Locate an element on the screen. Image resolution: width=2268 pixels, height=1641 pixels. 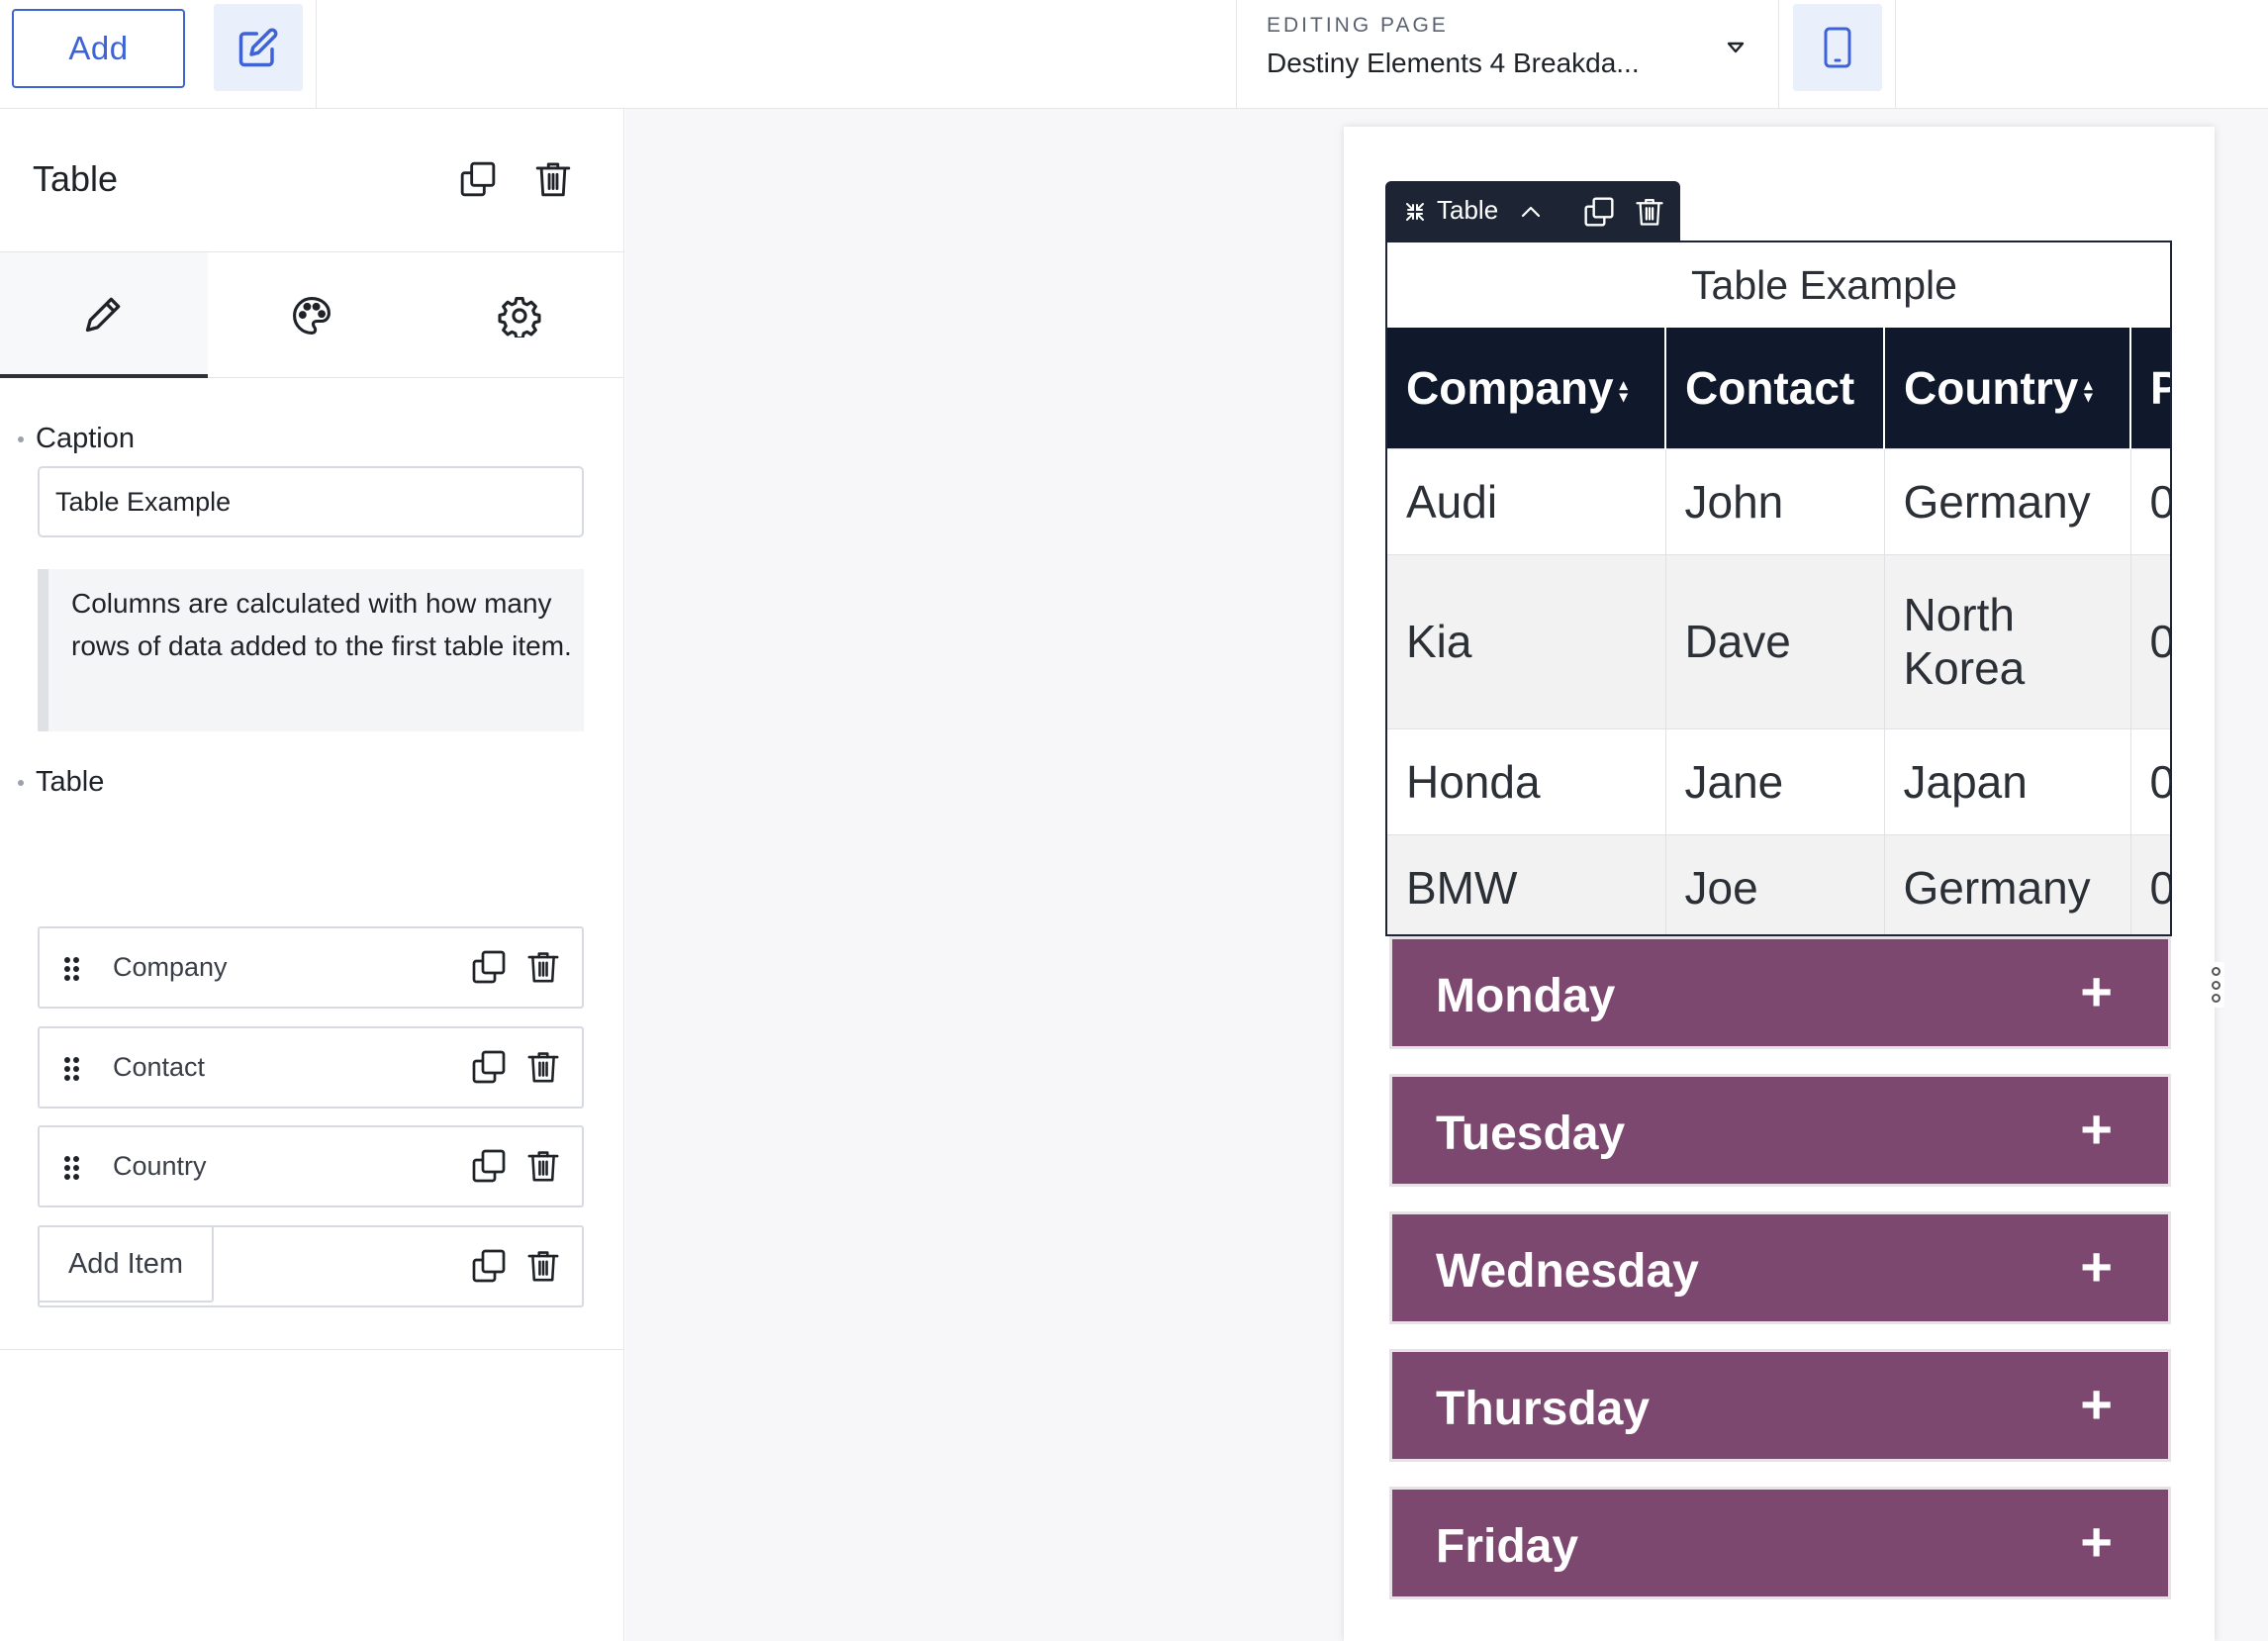
chevron-up-icon is located at coordinates (1531, 212).